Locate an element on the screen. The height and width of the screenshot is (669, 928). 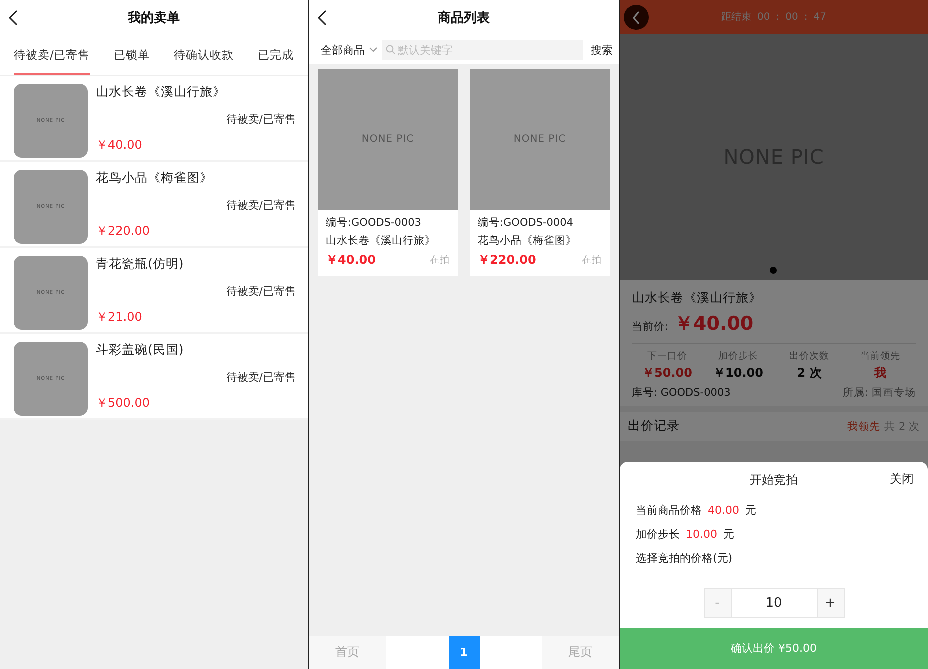
category-dropdown: 全部商品 is located at coordinates (343, 50).